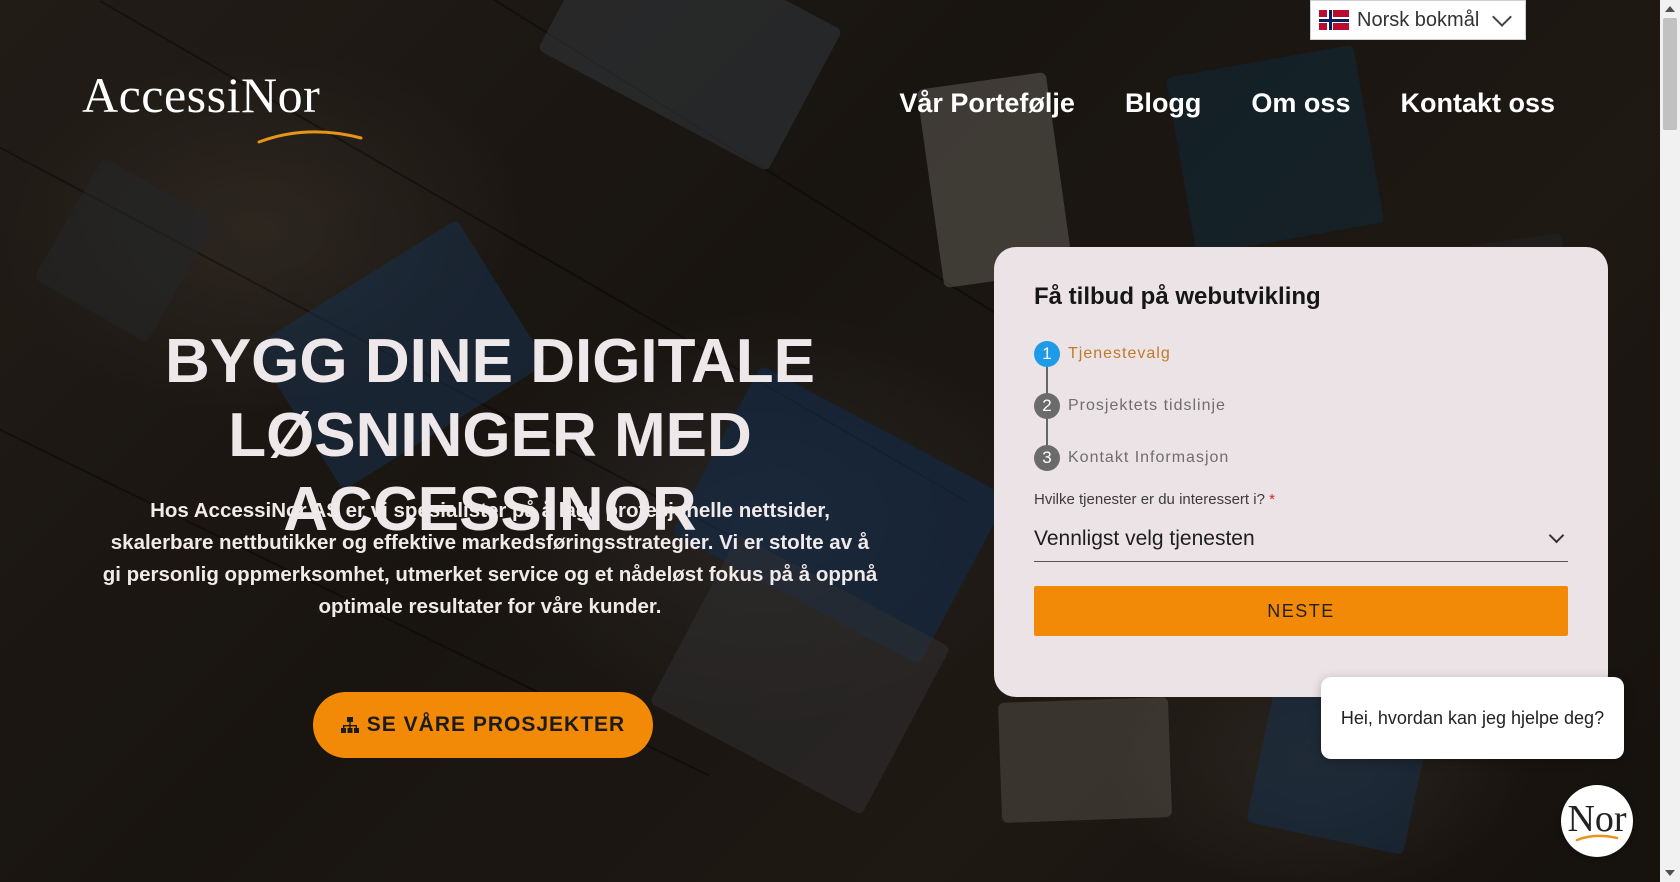 Image resolution: width=1680 pixels, height=882 pixels. I want to click on step-number: 2, so click(1047, 406).